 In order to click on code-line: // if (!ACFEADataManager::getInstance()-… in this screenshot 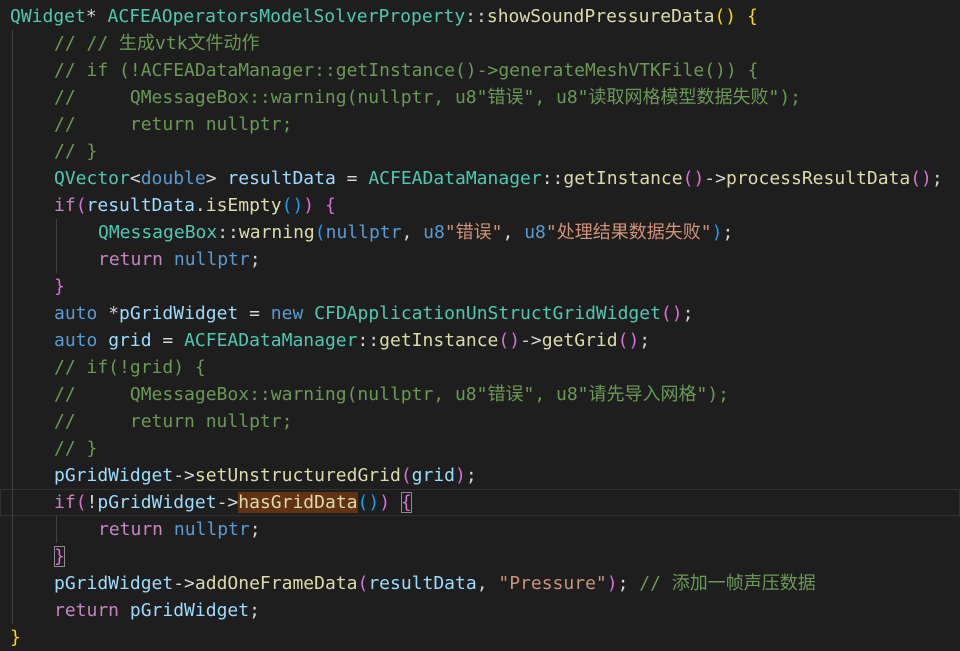, I will do `click(480, 70)`.